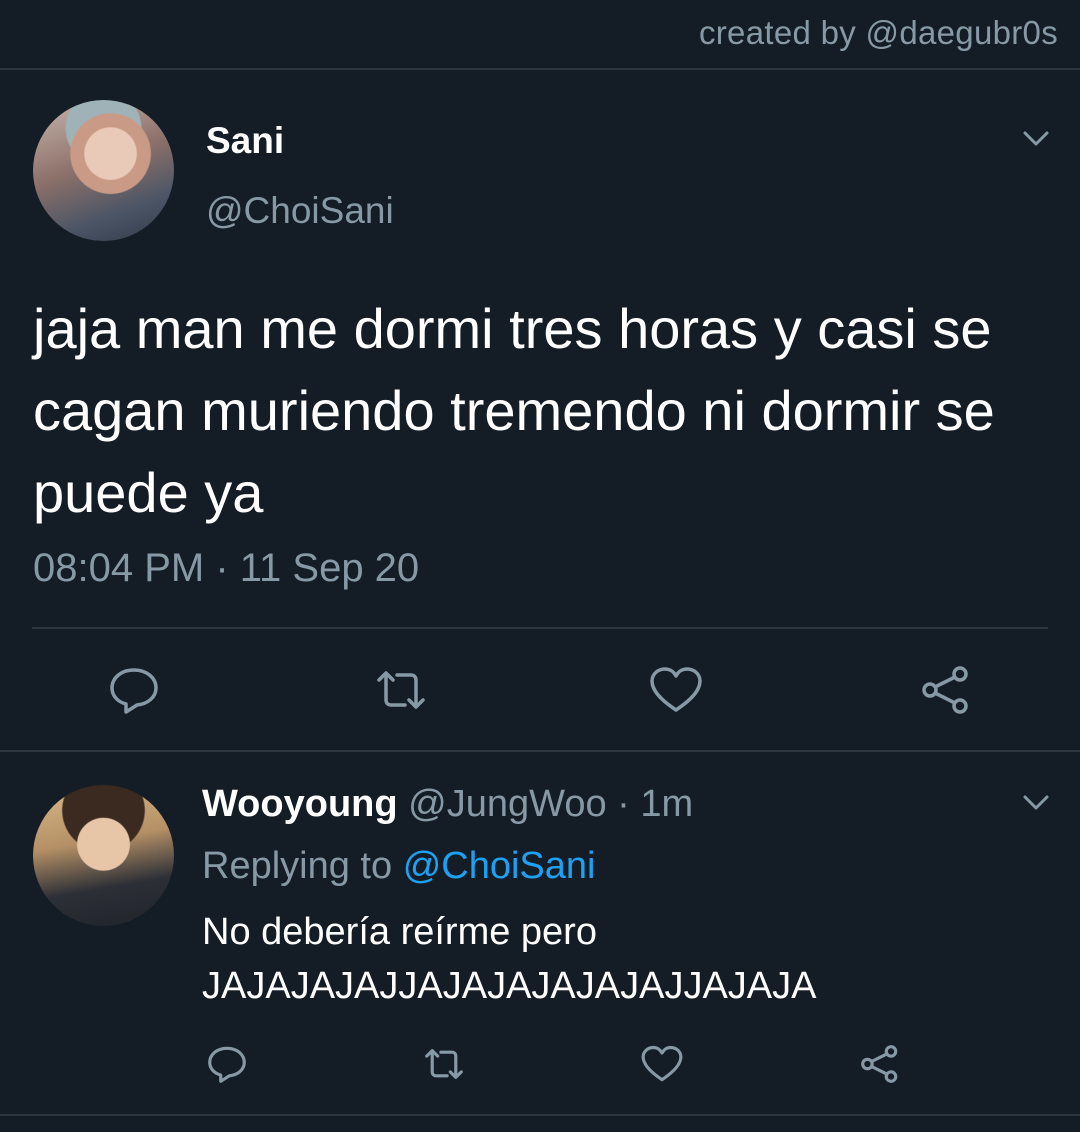  I want to click on mention-link: @ChoiSani, so click(499, 866).